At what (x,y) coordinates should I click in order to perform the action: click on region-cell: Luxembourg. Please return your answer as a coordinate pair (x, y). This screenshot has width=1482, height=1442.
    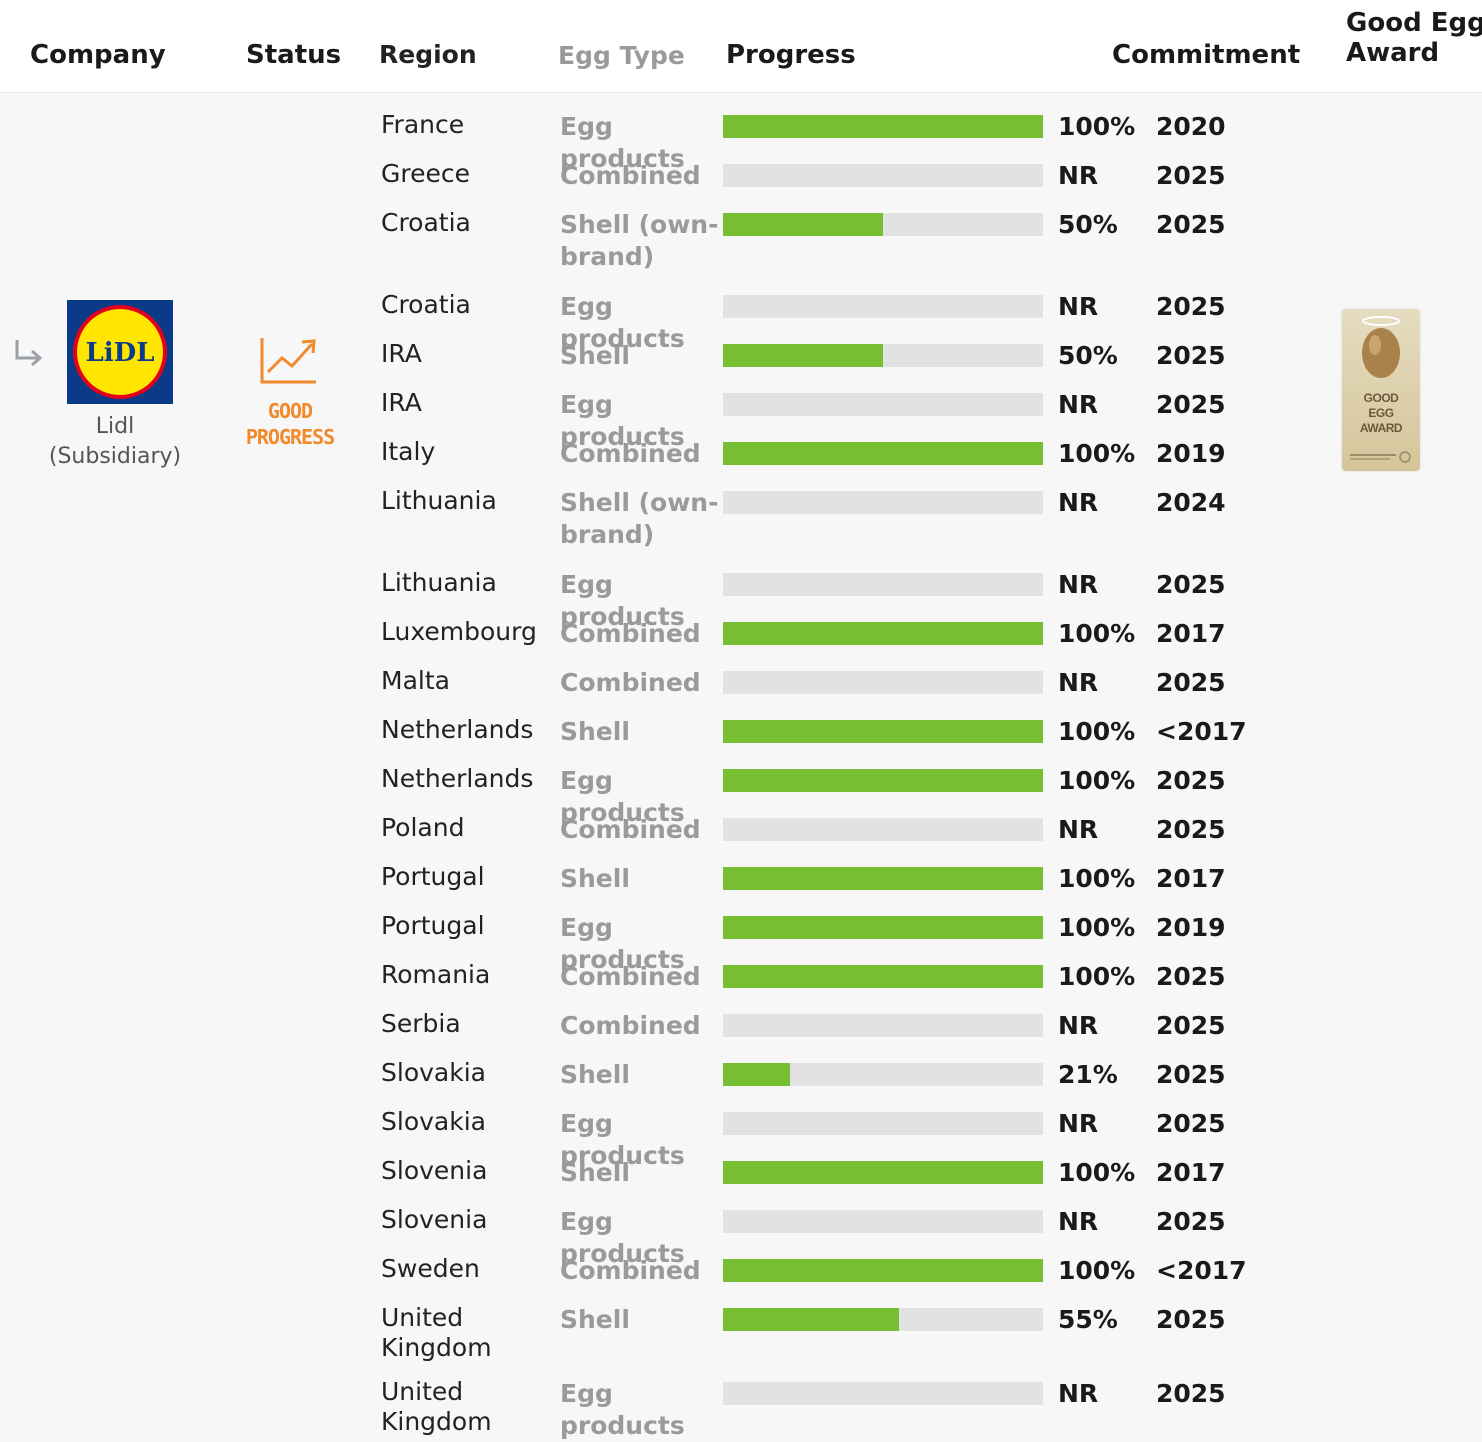
    Looking at the image, I should click on (459, 631).